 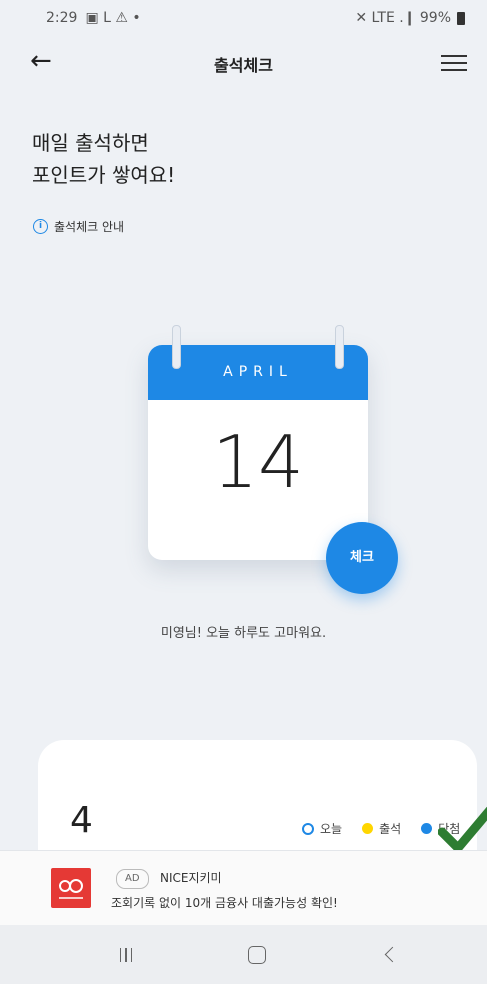 I want to click on heading-line-2: 포인트가 쌓여요!, so click(x=104, y=175).